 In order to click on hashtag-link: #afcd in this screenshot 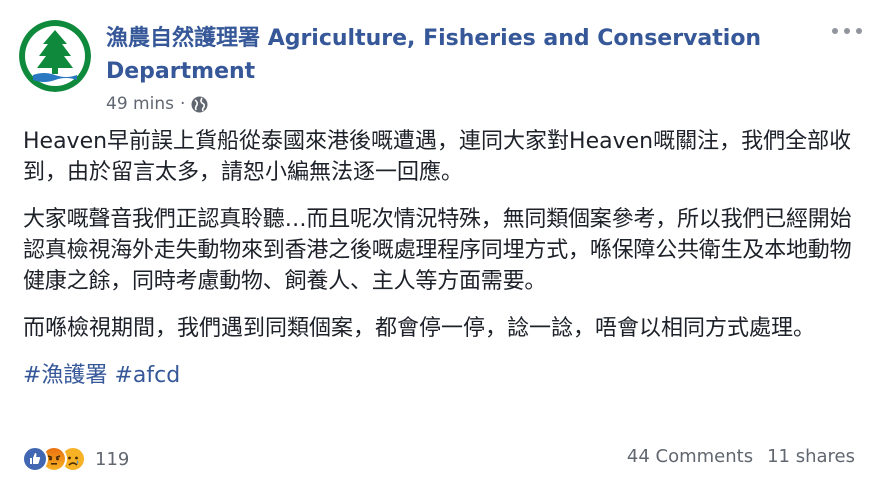, I will do `click(147, 375)`.